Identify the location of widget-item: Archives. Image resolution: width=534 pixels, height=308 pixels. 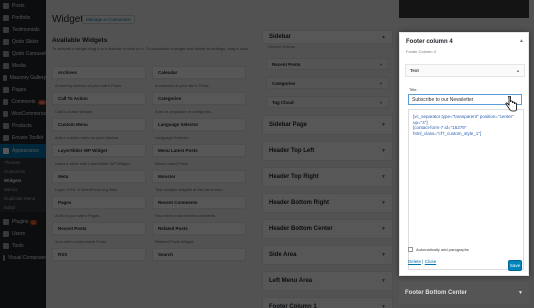
(99, 72).